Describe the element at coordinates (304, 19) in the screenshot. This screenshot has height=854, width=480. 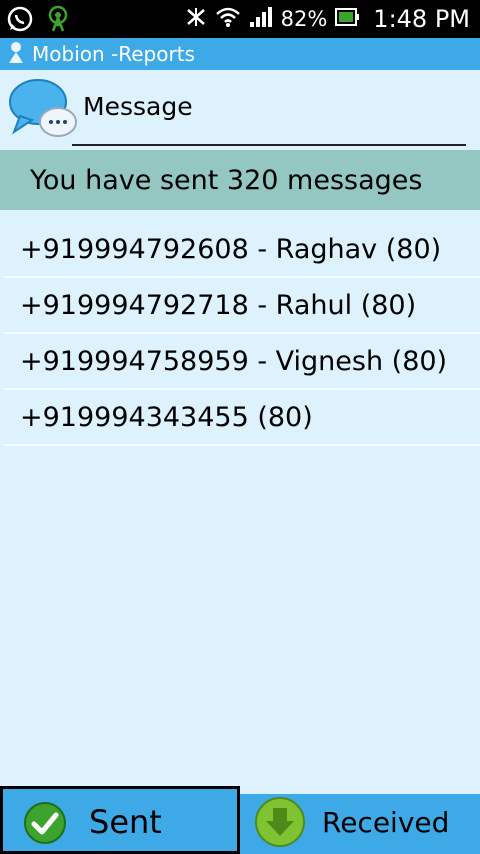
I see `battery-percent: 82%` at that location.